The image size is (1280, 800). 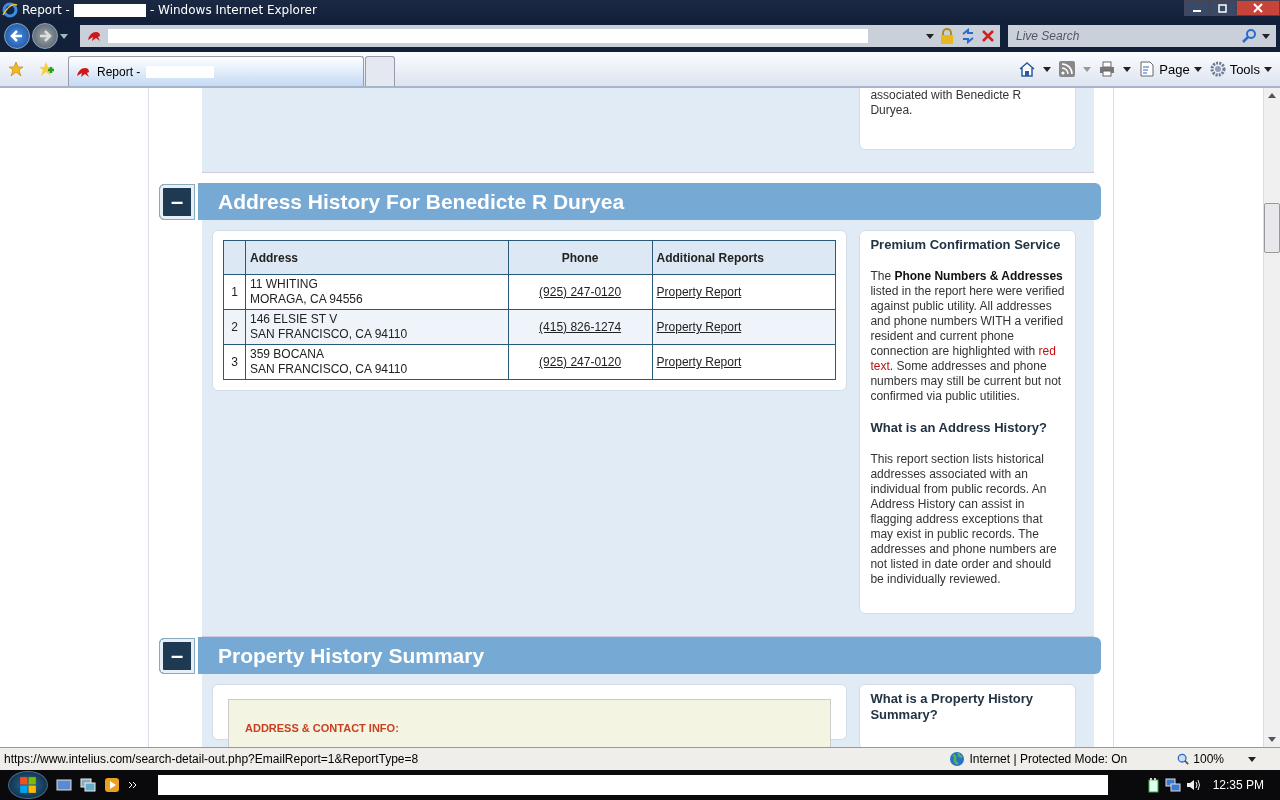 What do you see at coordinates (234, 362) in the screenshot?
I see `row-number: 3` at bounding box center [234, 362].